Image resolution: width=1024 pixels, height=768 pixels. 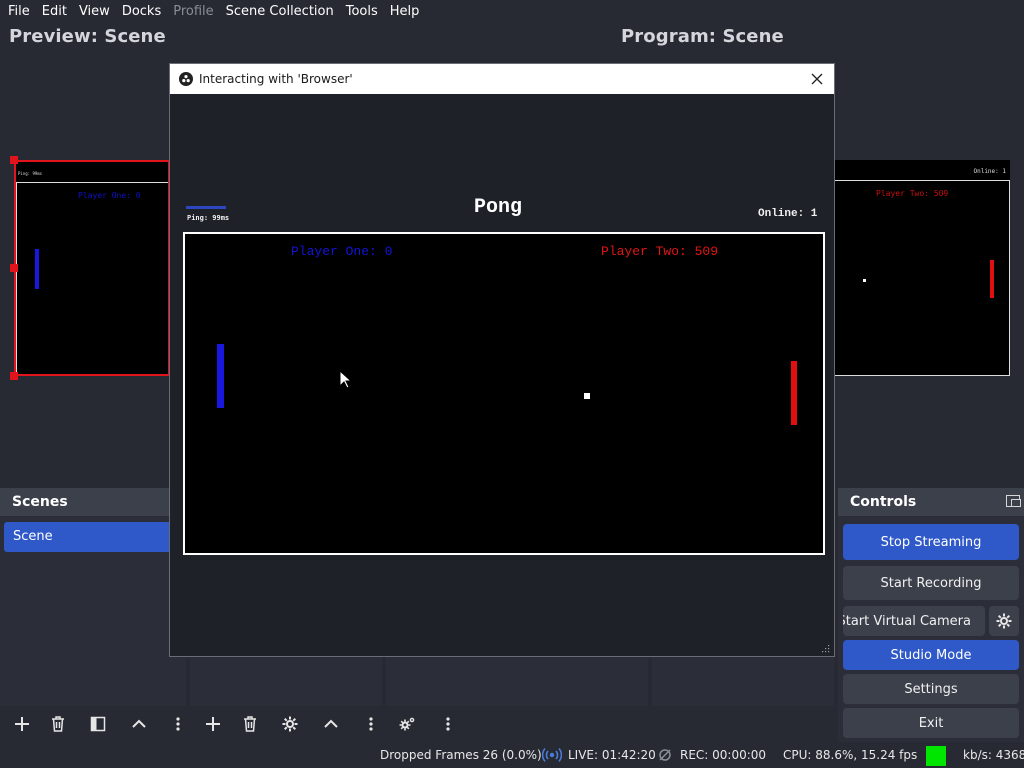 I want to click on recording-duration-status: REC: 00:00:00, so click(x=723, y=755).